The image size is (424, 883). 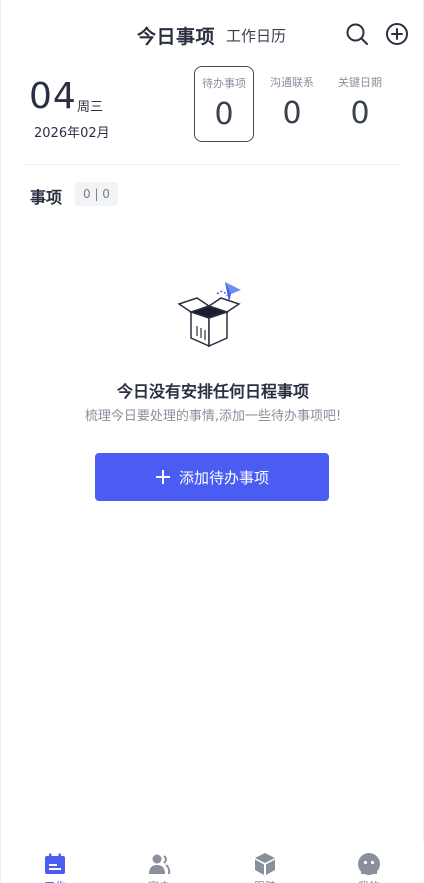 What do you see at coordinates (162, 477) in the screenshot?
I see `plus-icon` at bounding box center [162, 477].